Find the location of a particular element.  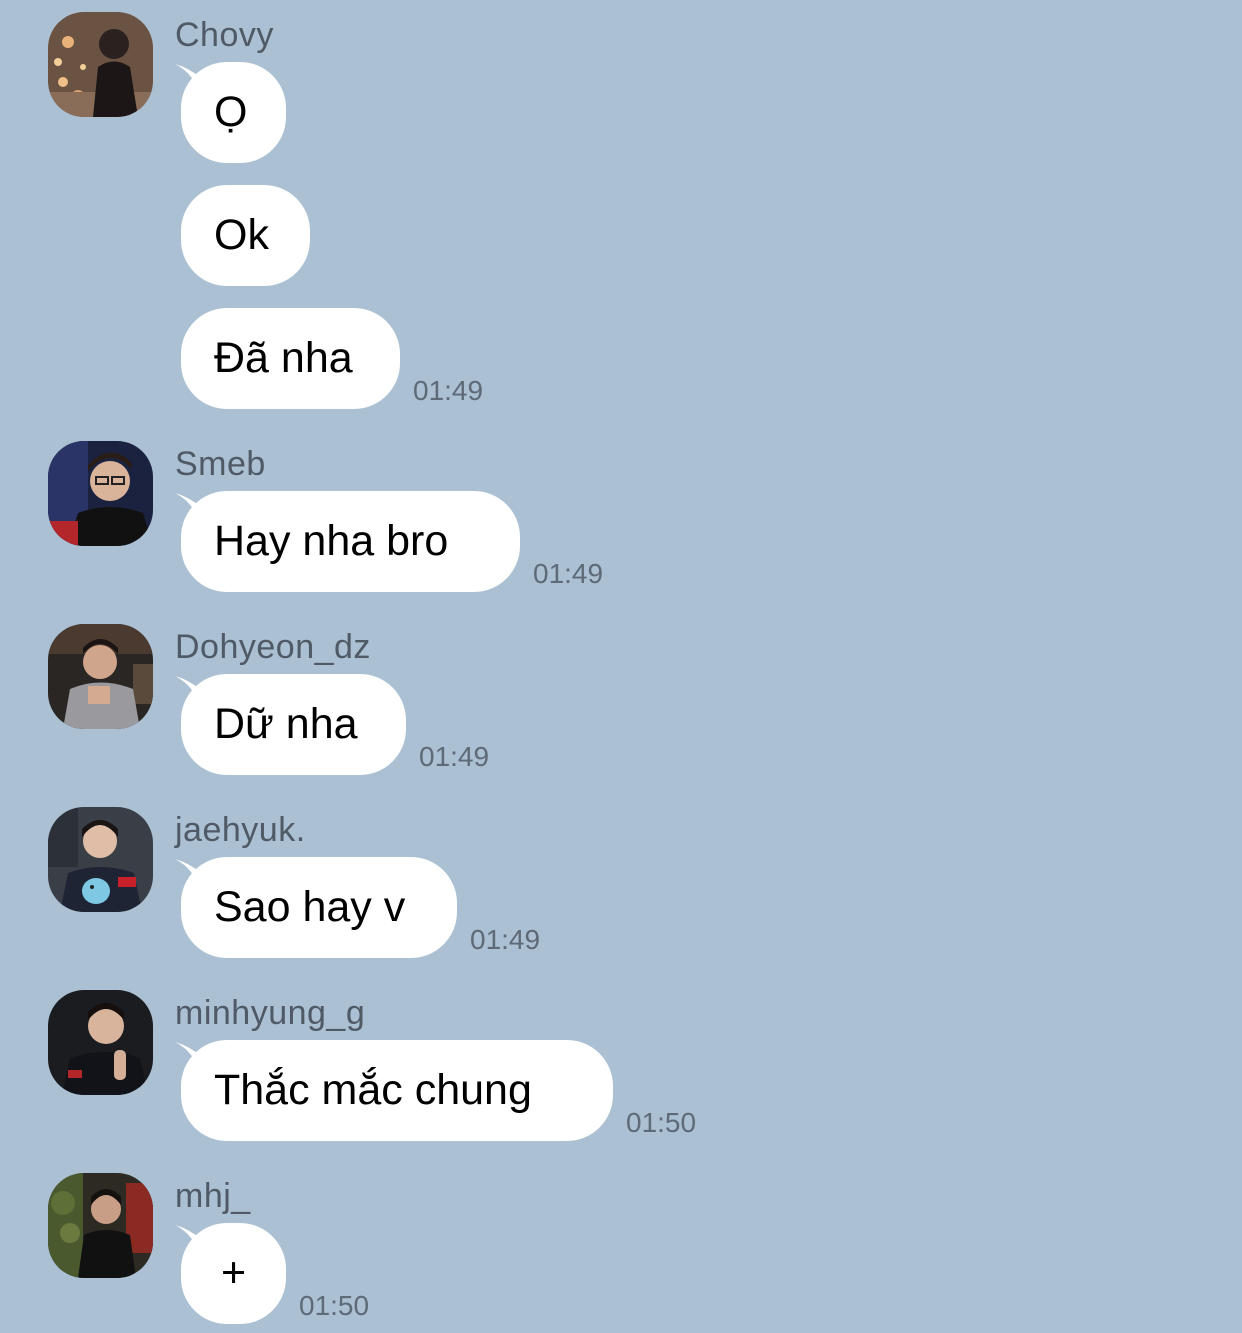

message-bubble: Ok is located at coordinates (245, 235).